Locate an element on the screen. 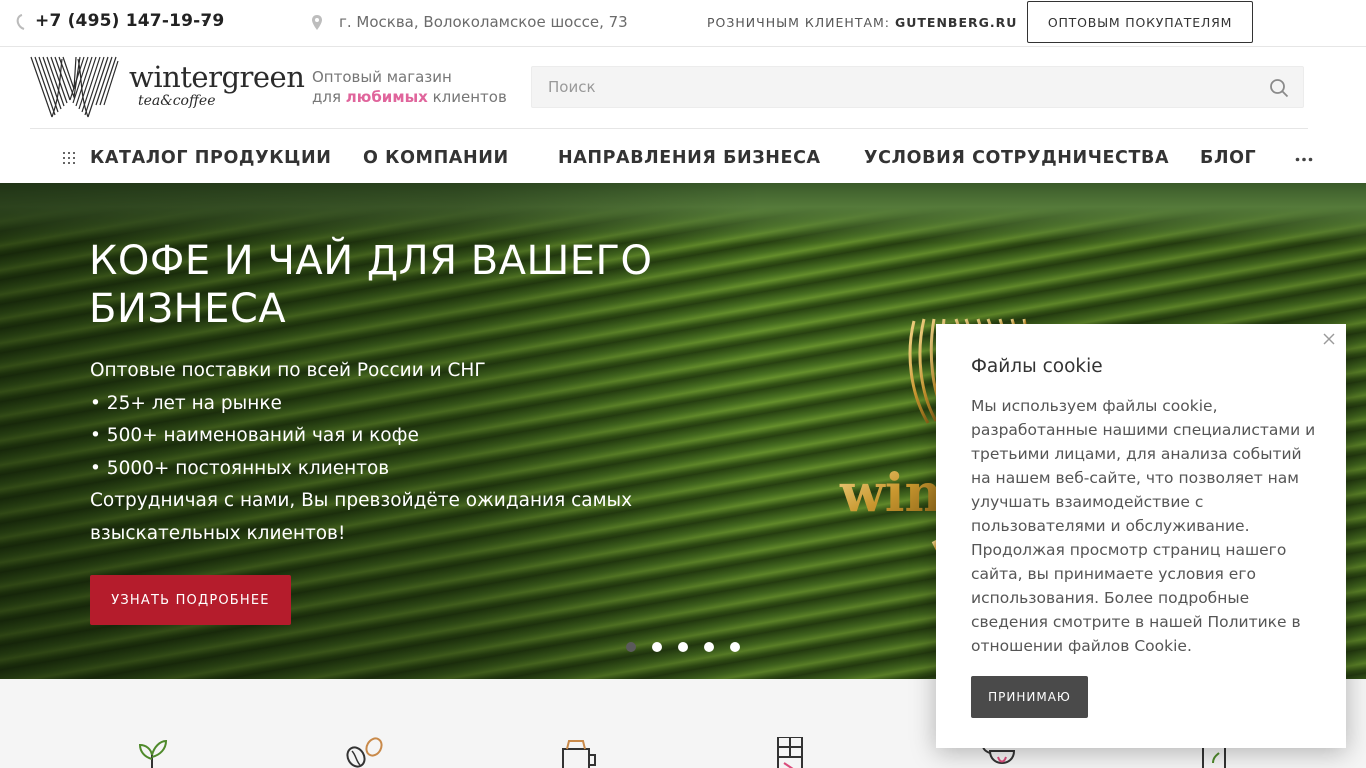 This screenshot has height=768, width=1366. wholesale-buyers-button: ОПТОВЫМ ПОКУПАТЕЛЯМ is located at coordinates (1140, 22).